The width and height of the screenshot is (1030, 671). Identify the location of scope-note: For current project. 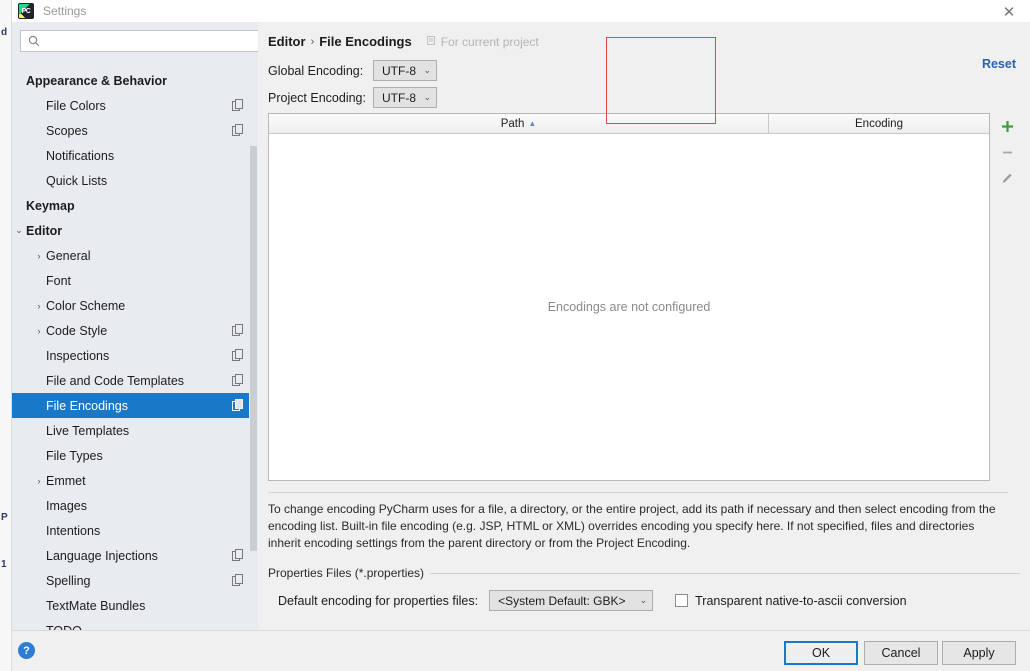
(482, 42).